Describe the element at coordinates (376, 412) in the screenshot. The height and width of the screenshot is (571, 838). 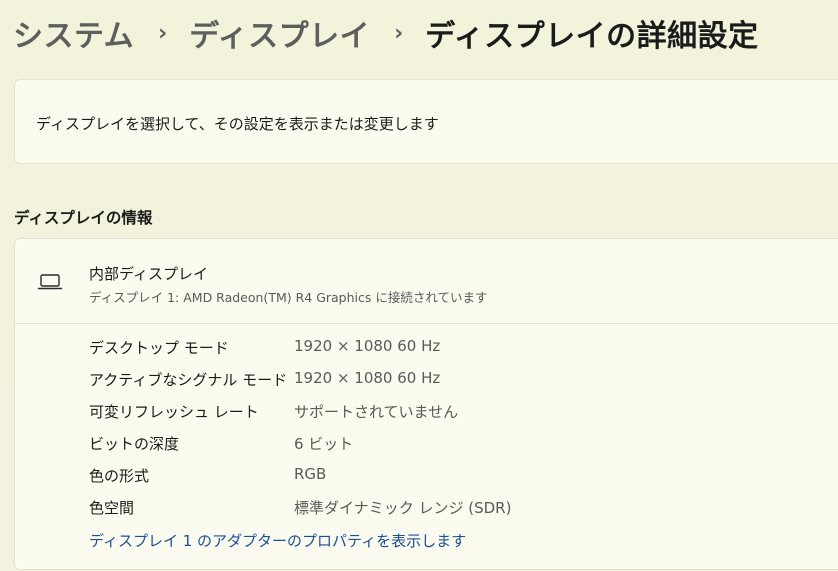
I see `property-value: サポートされていません` at that location.